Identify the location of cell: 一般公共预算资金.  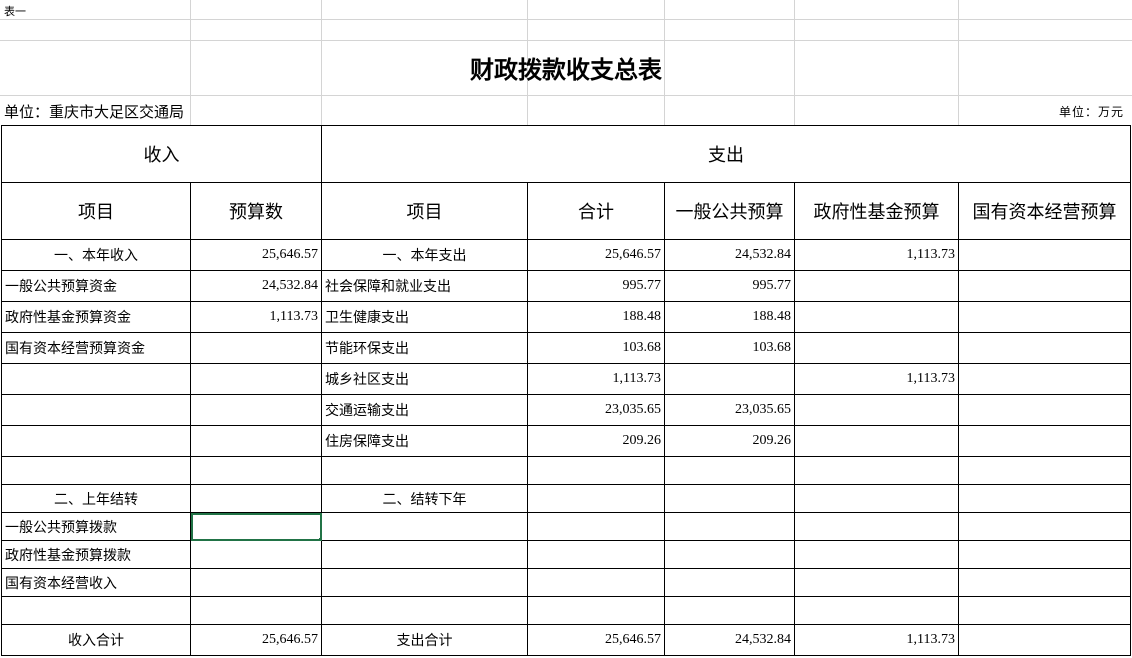
(96, 286).